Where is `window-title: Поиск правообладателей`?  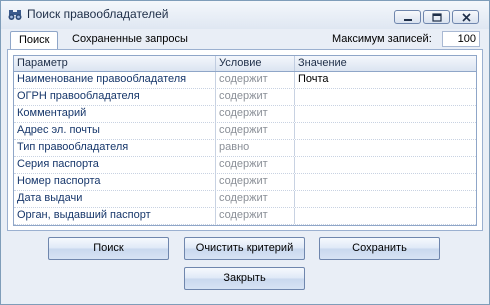
window-title: Поиск правообладателей is located at coordinates (98, 14).